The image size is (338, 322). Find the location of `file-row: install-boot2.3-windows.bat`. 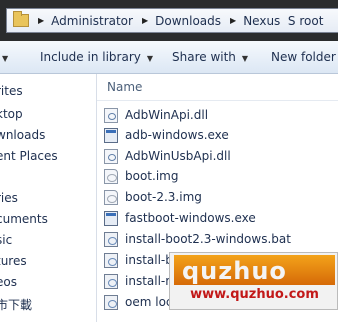

file-row: install-boot2.3-windows.bat is located at coordinates (197, 239).